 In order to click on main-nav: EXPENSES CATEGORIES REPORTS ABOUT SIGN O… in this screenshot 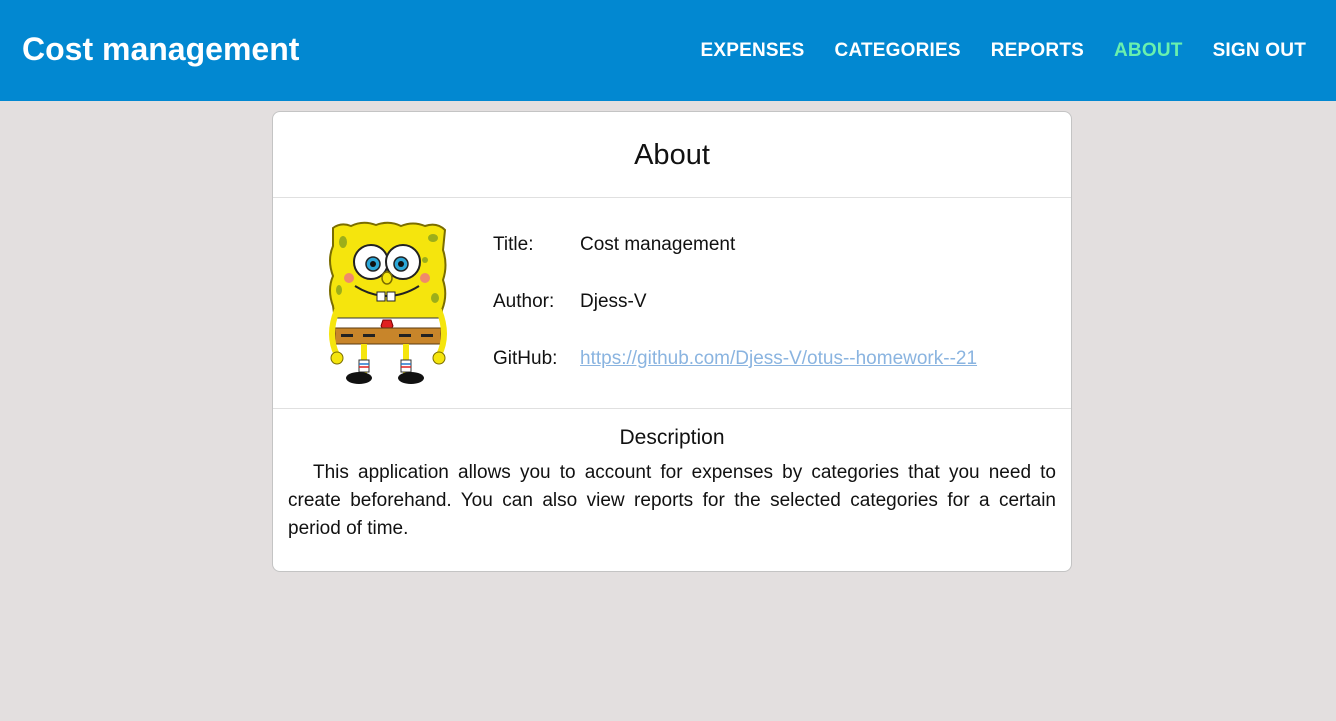, I will do `click(989, 51)`.